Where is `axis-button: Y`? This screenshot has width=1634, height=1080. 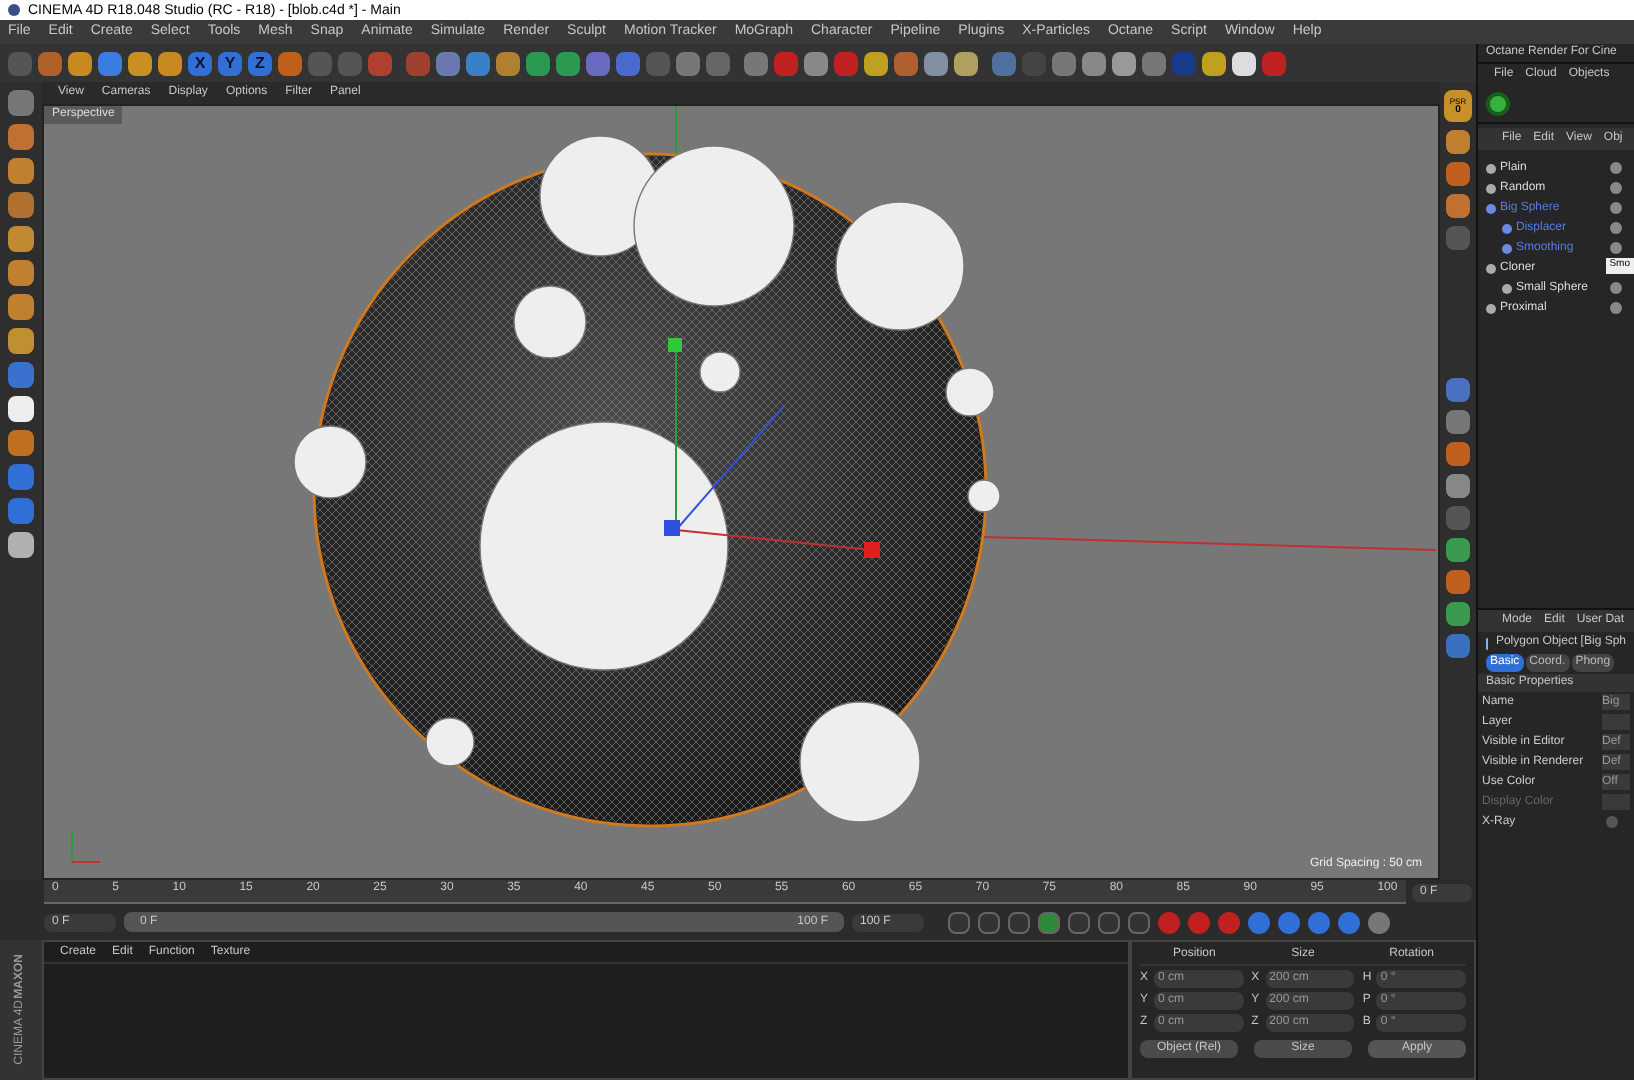
axis-button: Y is located at coordinates (230, 63).